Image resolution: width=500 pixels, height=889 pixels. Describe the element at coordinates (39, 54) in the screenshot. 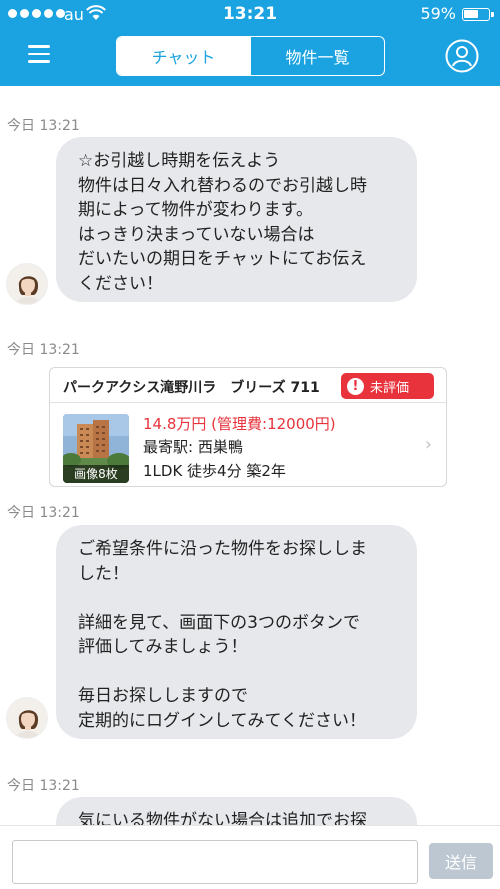

I see `menu-button` at that location.